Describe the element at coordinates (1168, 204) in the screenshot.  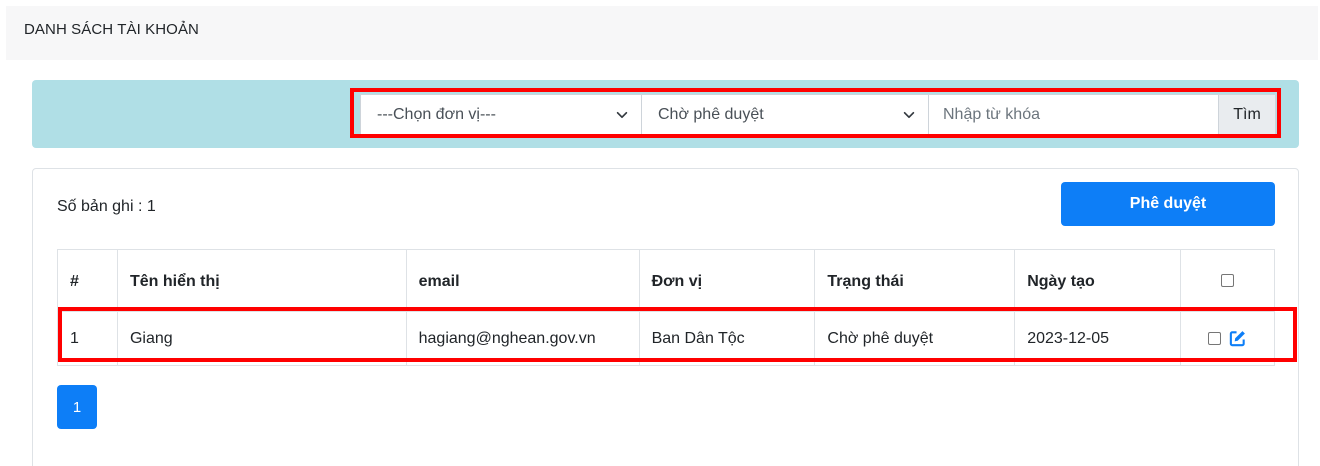
I see `approve-button: Phê duyệt` at that location.